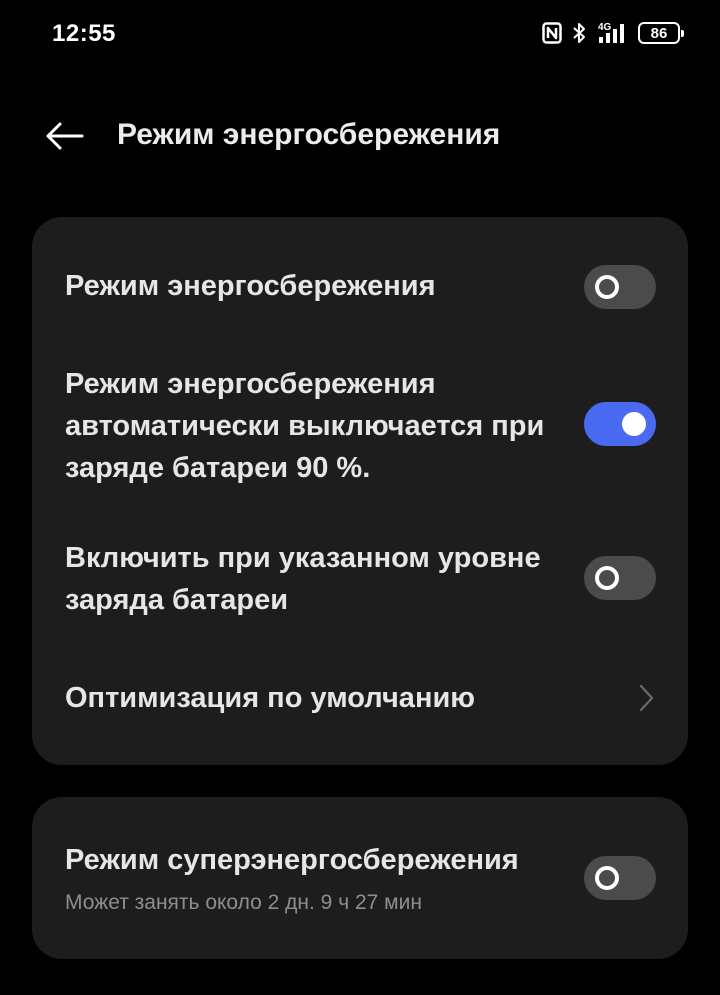 The height and width of the screenshot is (995, 720). Describe the element at coordinates (579, 33) in the screenshot. I see `bluetooth-icon` at that location.